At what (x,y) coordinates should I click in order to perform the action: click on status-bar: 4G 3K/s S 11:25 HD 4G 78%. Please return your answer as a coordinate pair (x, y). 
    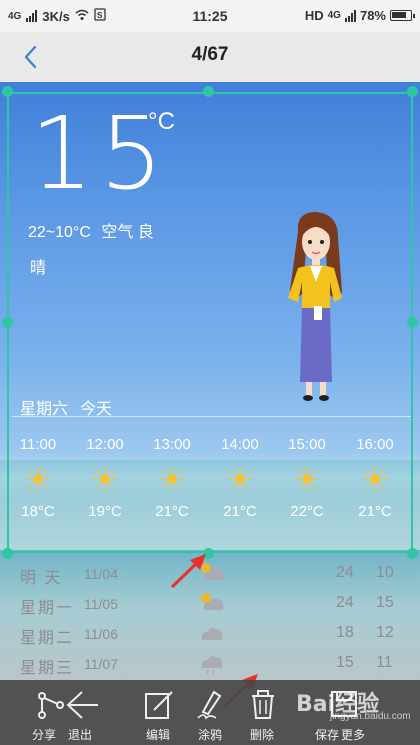
    Looking at the image, I should click on (210, 16).